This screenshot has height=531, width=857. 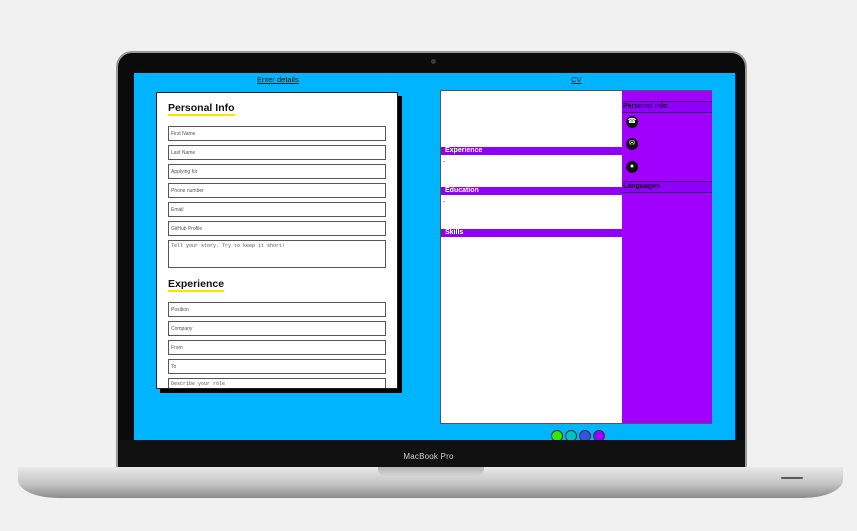 What do you see at coordinates (201, 109) in the screenshot?
I see `personal-info-heading: Personal Info` at bounding box center [201, 109].